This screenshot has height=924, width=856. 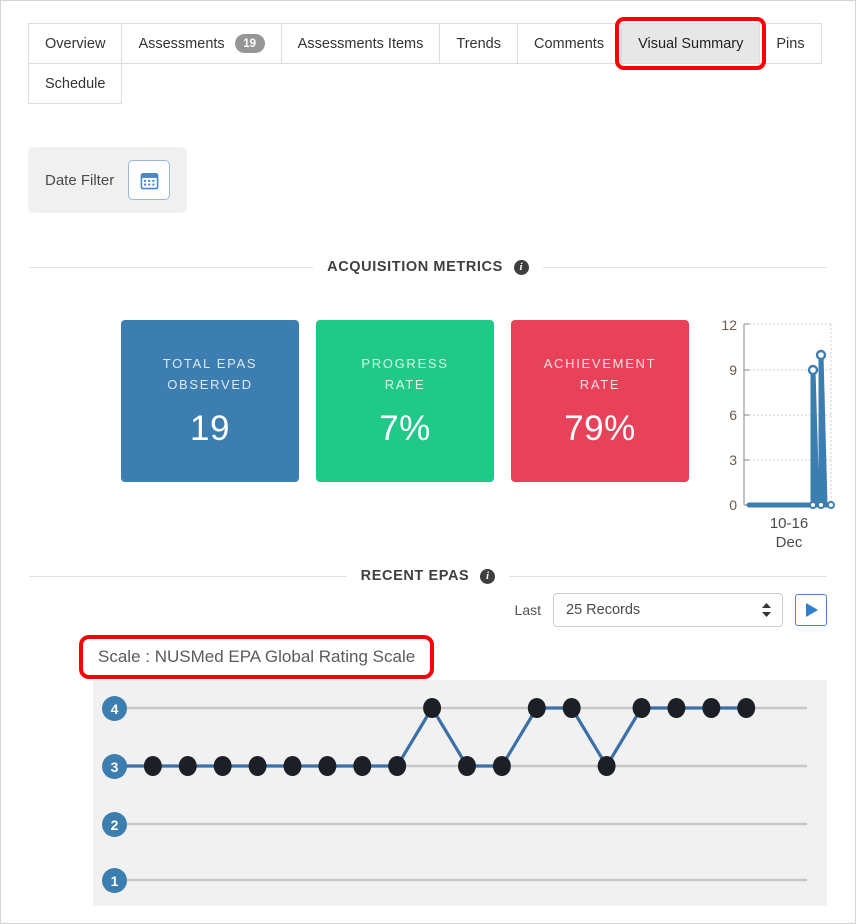 I want to click on recent-epas-title-group: RECENT EPAS i, so click(x=428, y=576).